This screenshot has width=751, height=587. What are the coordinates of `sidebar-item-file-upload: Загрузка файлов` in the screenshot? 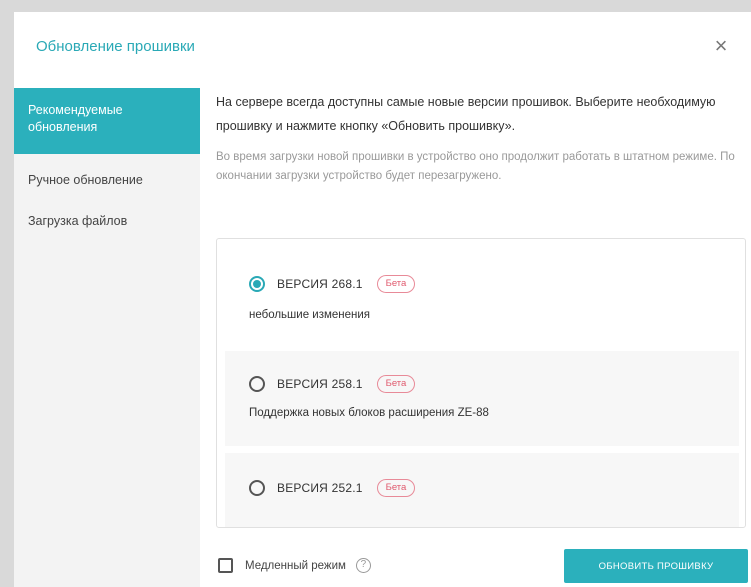 It's located at (107, 221).